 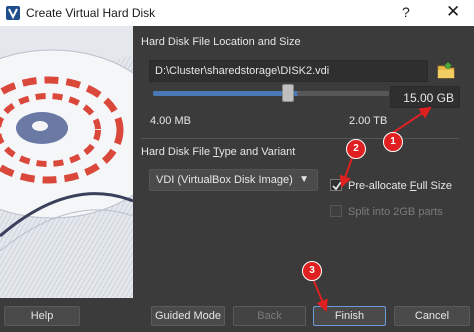 I want to click on preallocate-checkbox, so click(x=336, y=185).